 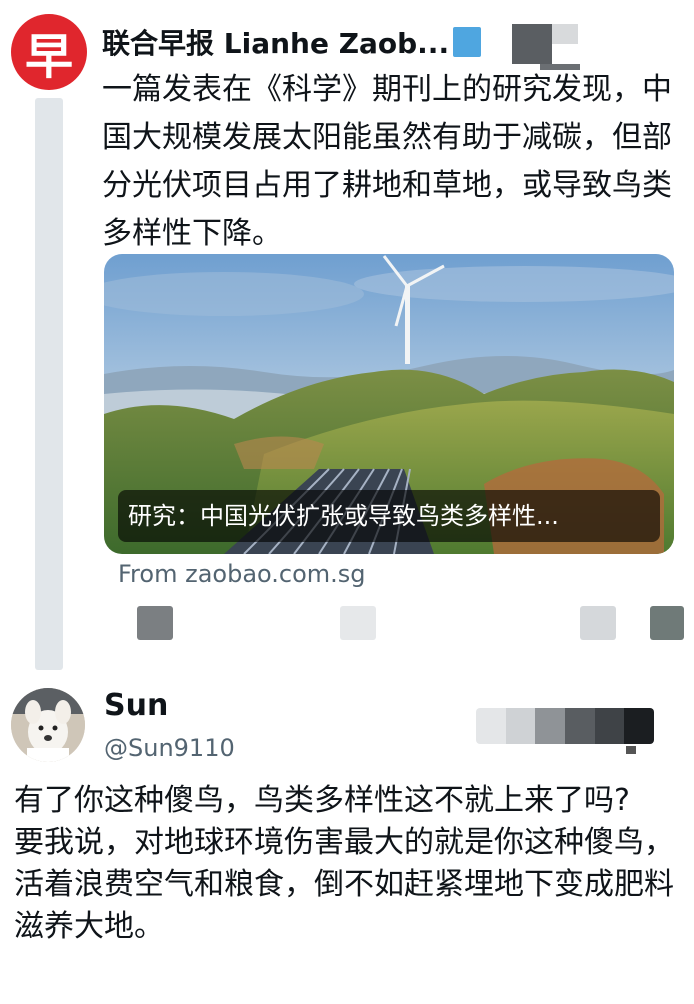 What do you see at coordinates (49, 384) in the screenshot?
I see `thread-line` at bounding box center [49, 384].